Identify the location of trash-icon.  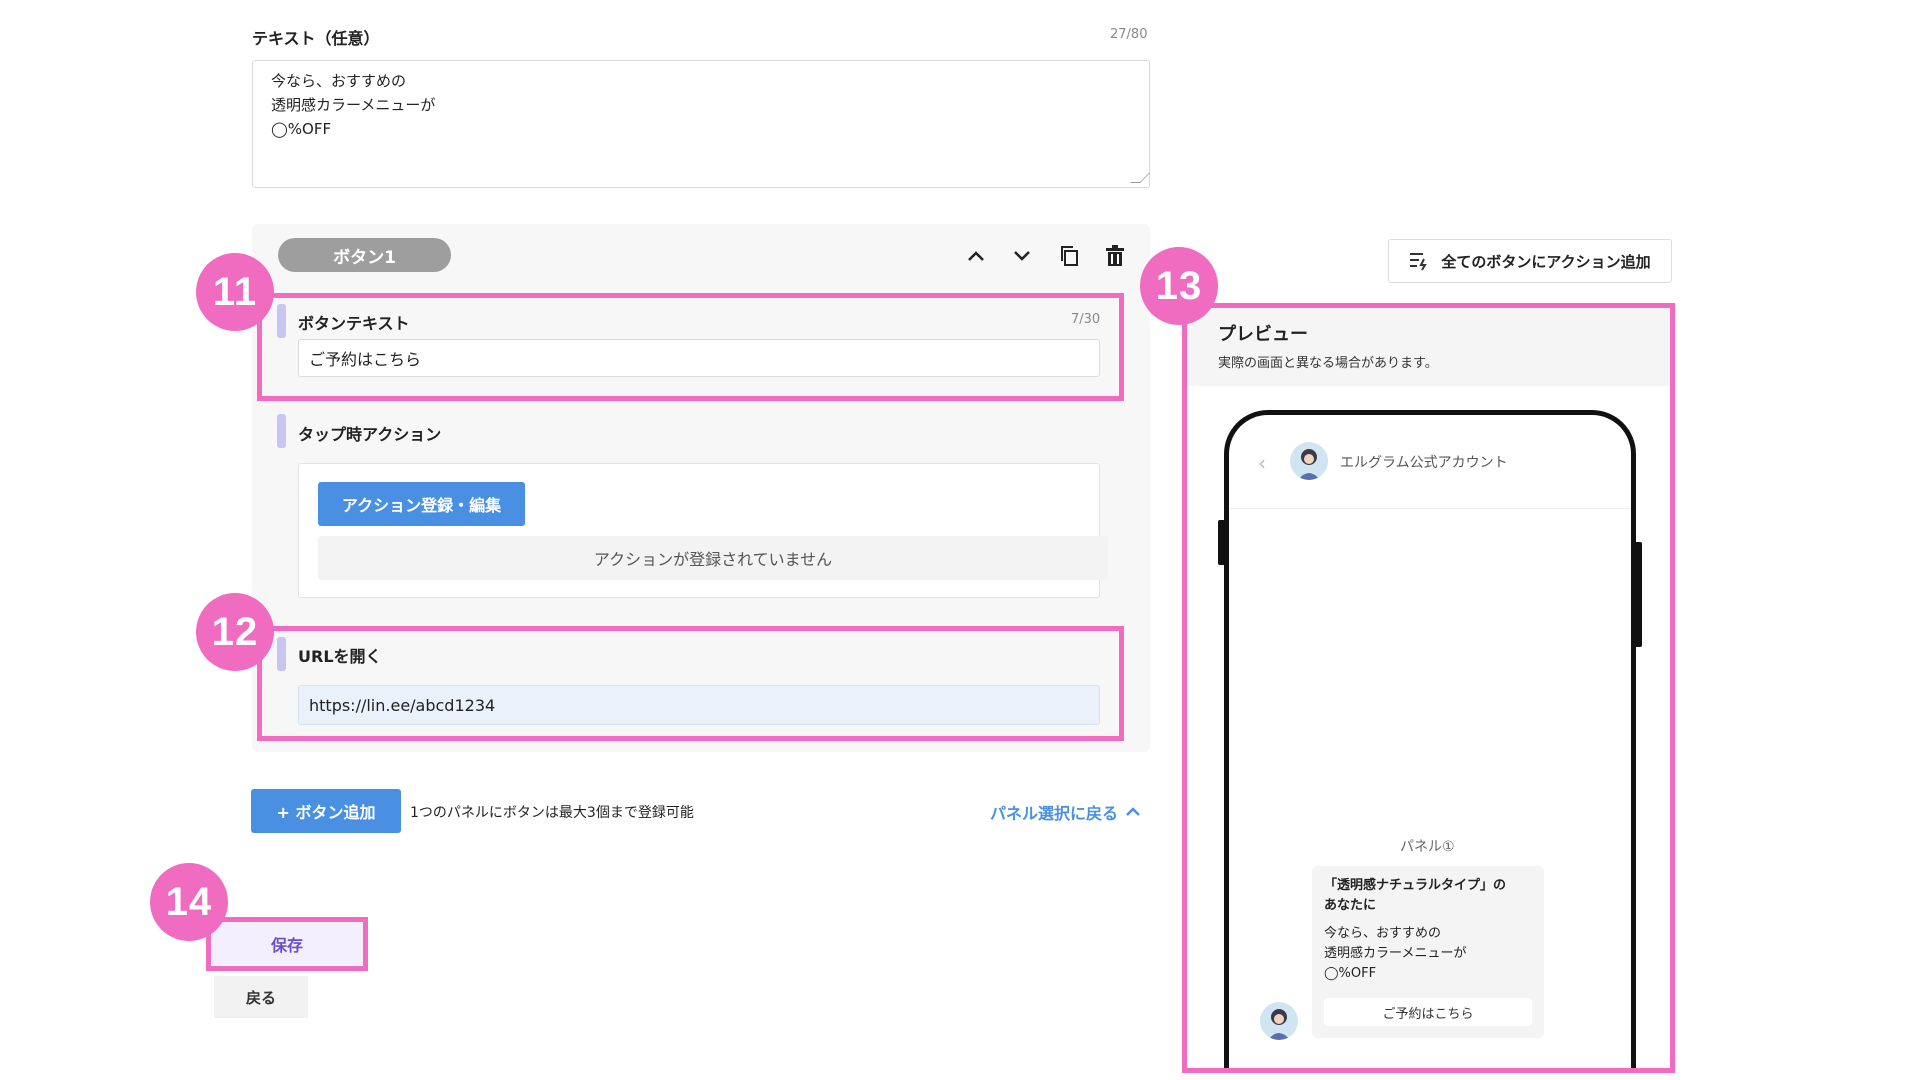
(1115, 256).